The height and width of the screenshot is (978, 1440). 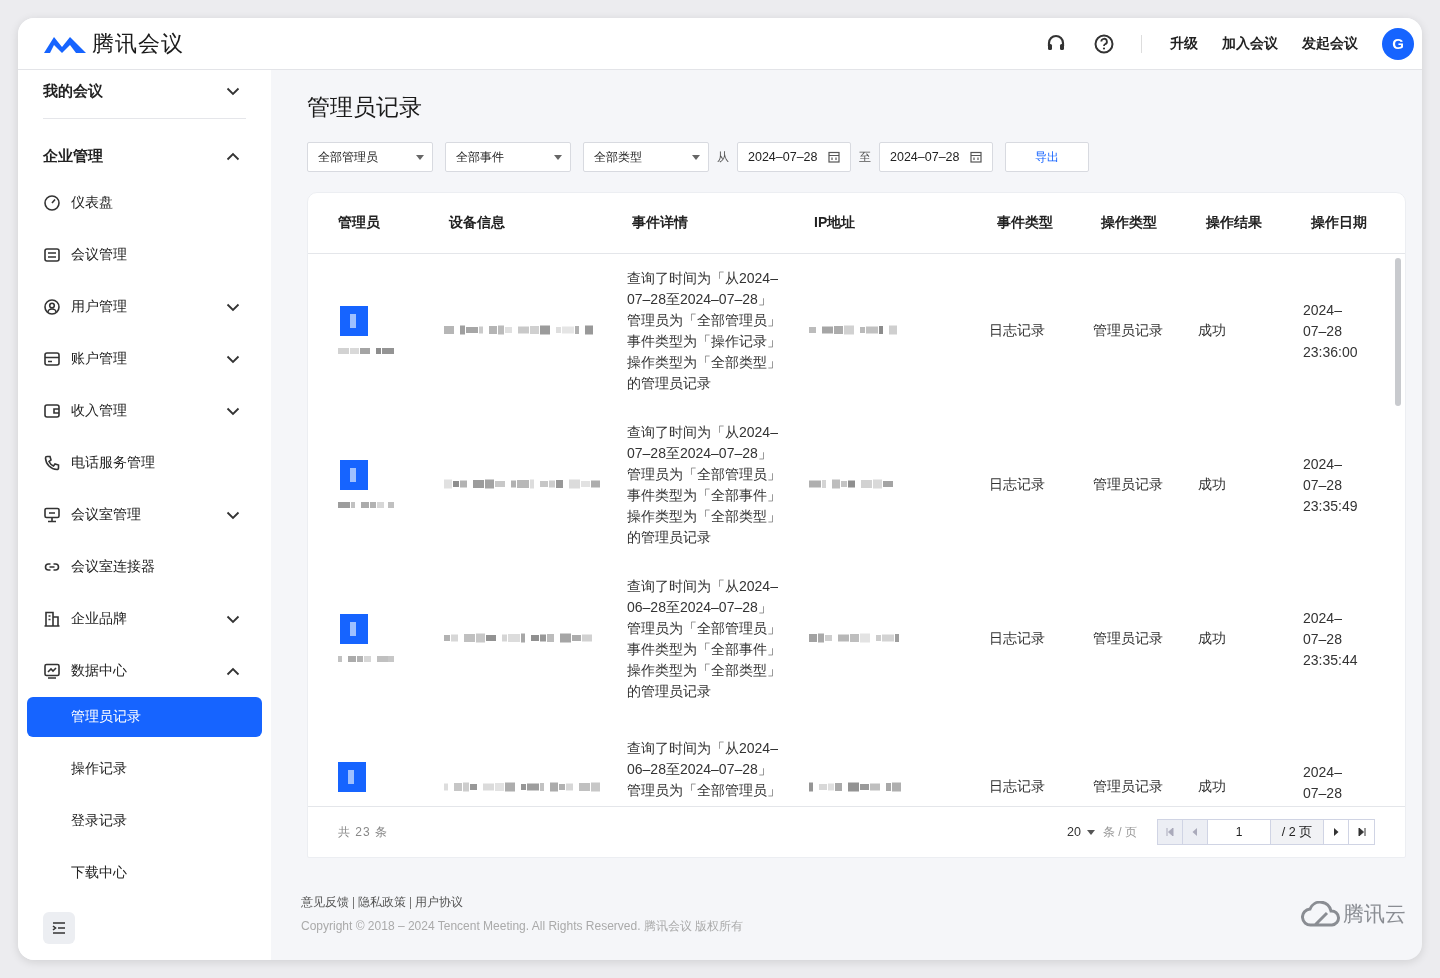 What do you see at coordinates (439, 902) in the screenshot?
I see `footer-link: 用户协议` at bounding box center [439, 902].